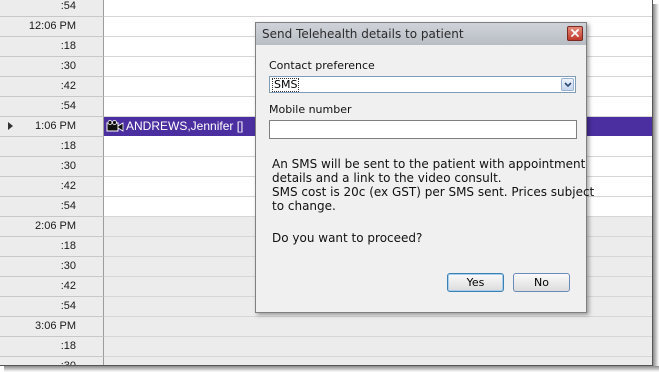 Image resolution: width=659 pixels, height=372 pixels. Describe the element at coordinates (387, 178) in the screenshot. I see `message-line: details and a link to the video consult.` at that location.